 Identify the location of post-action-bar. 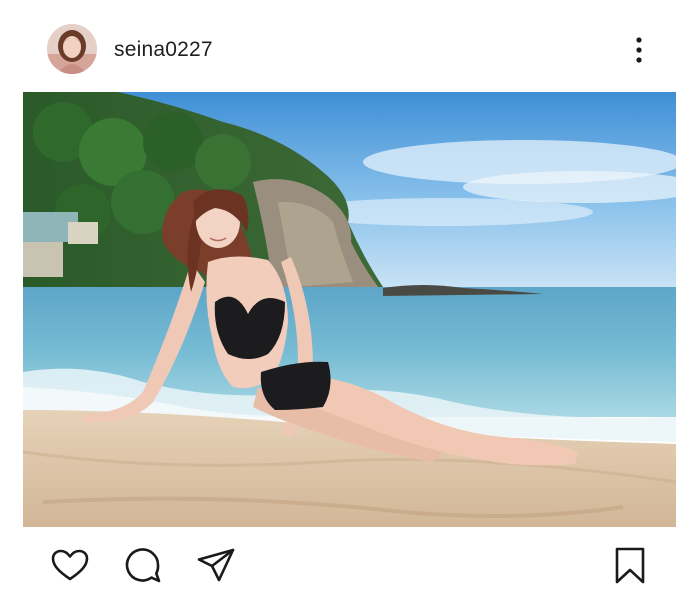
(350, 565).